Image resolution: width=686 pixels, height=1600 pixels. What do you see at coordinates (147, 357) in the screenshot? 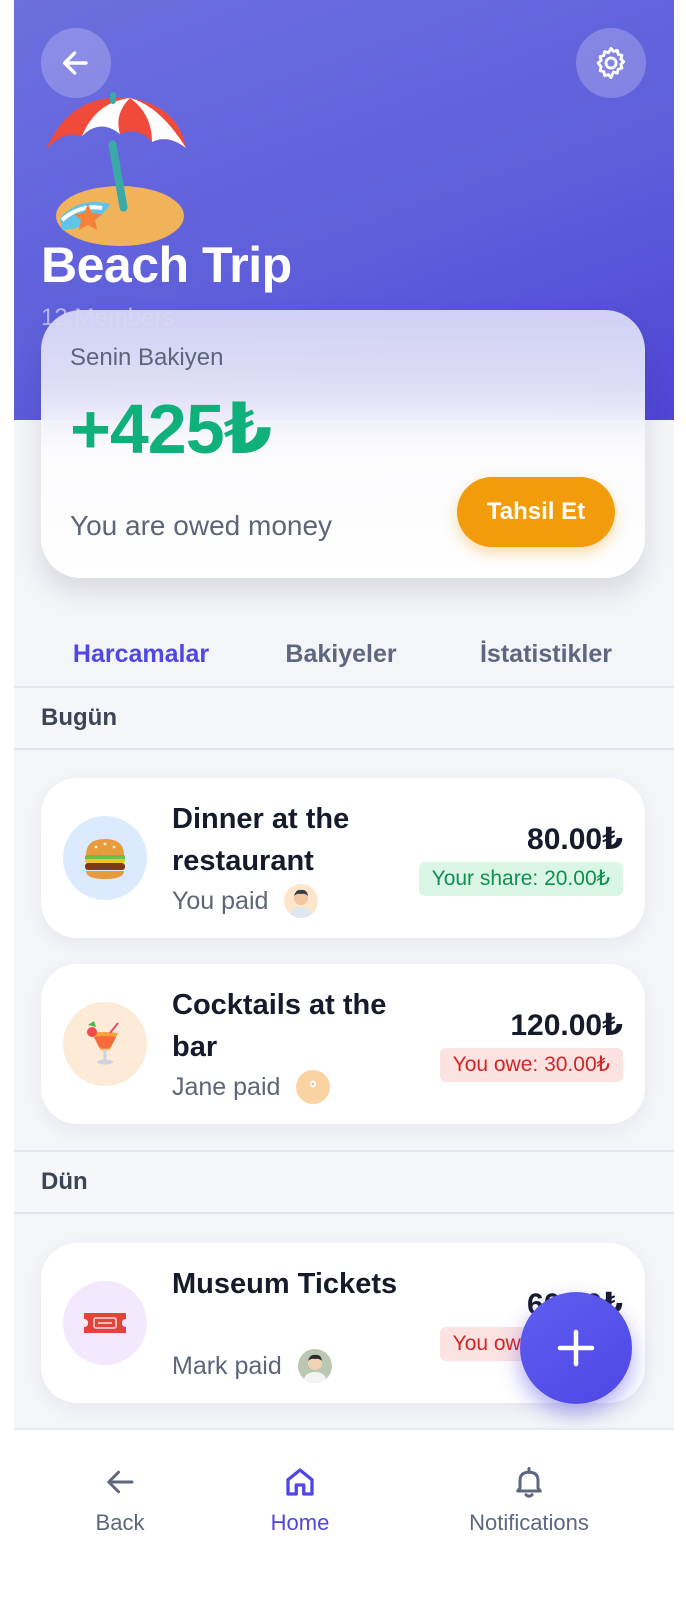
I see `balance-label: Senin Bakiyen` at bounding box center [147, 357].